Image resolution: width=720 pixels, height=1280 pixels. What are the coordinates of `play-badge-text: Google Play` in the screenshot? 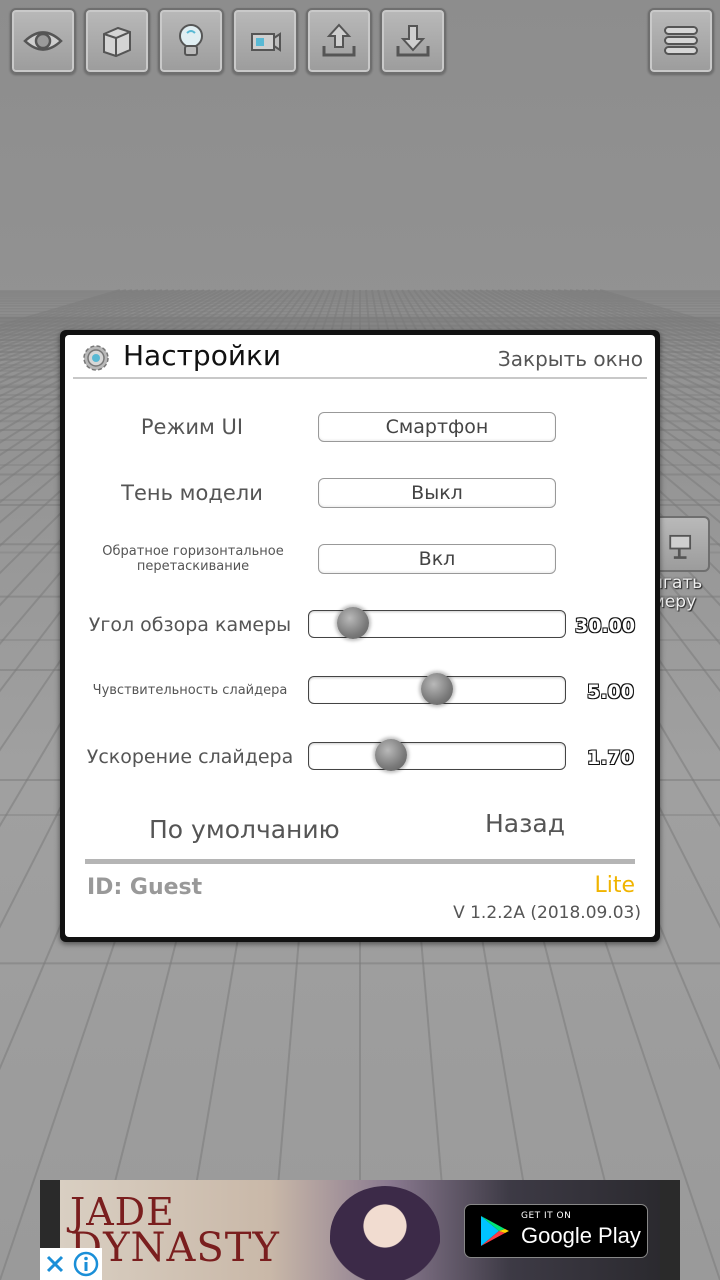 It's located at (581, 1235).